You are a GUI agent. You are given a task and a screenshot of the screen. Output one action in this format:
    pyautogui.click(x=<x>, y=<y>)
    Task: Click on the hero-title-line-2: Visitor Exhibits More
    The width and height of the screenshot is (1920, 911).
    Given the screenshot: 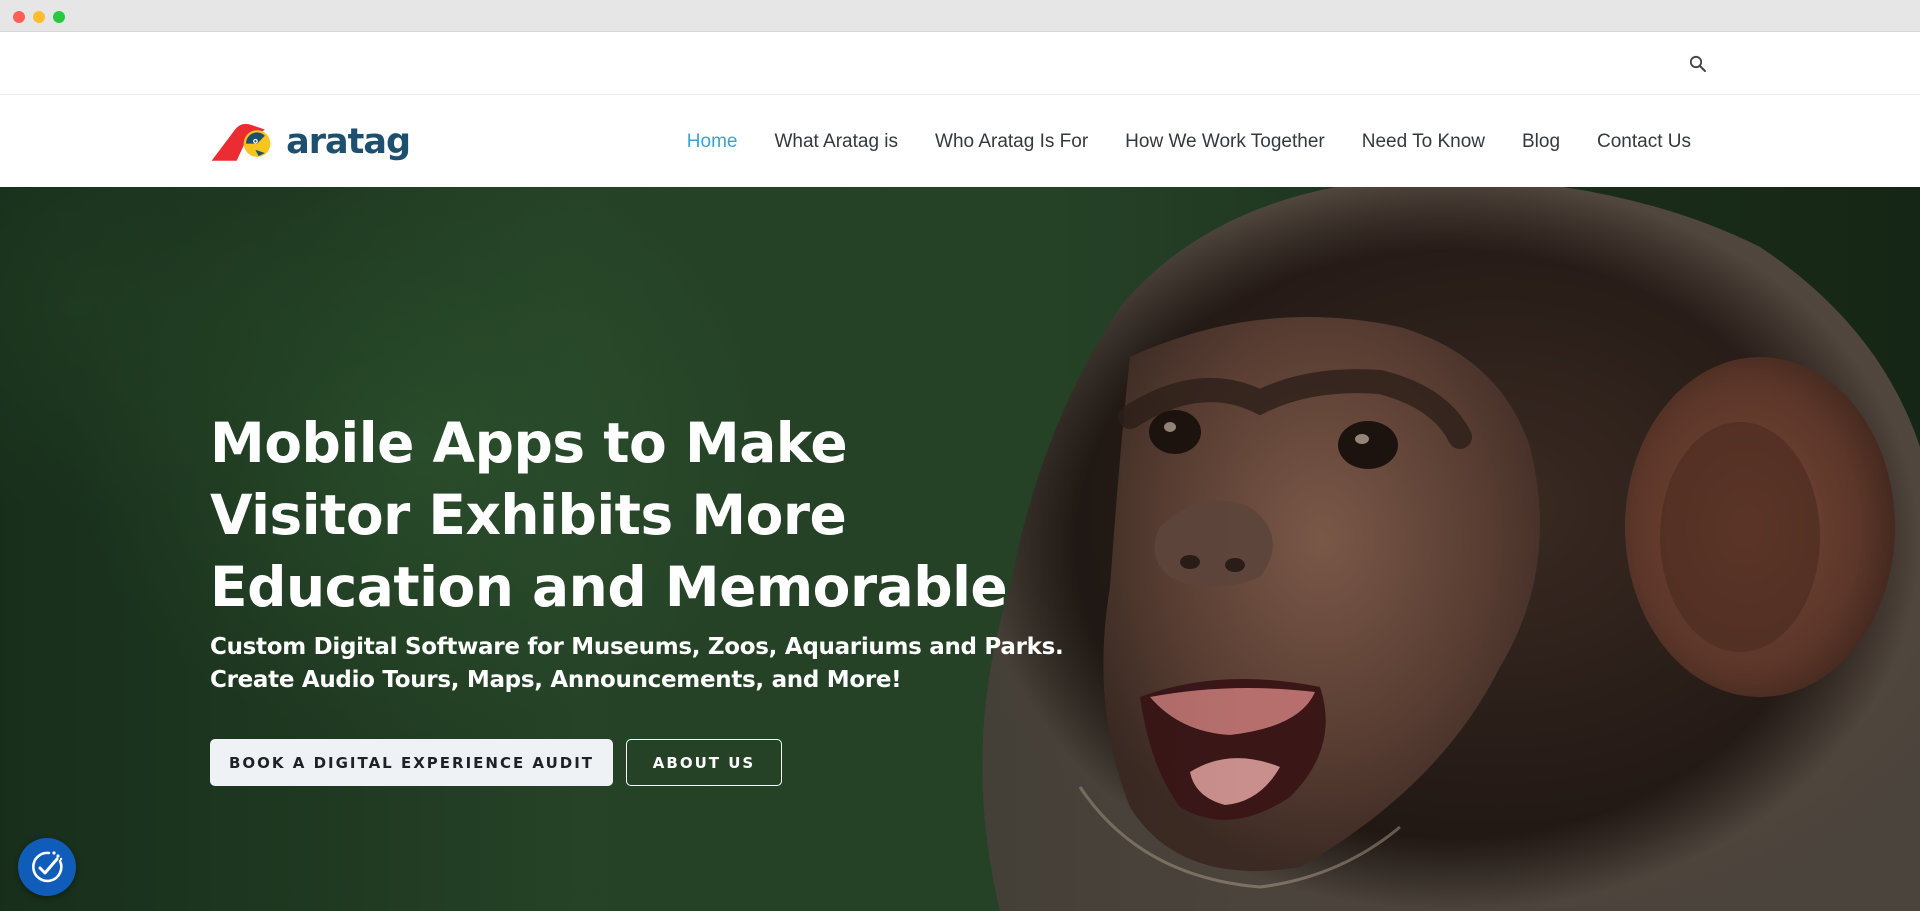 What is the action you would take?
    pyautogui.click(x=528, y=515)
    